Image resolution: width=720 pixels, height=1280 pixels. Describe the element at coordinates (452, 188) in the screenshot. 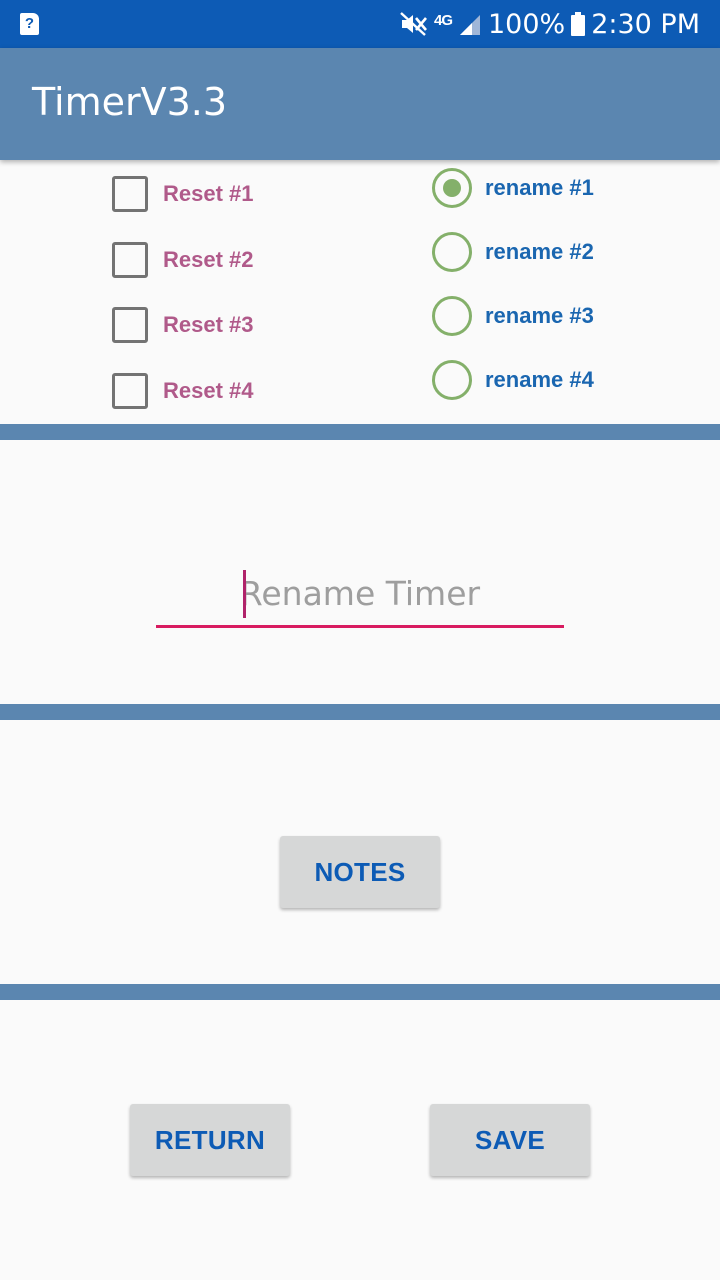

I see `rename-1-radio` at that location.